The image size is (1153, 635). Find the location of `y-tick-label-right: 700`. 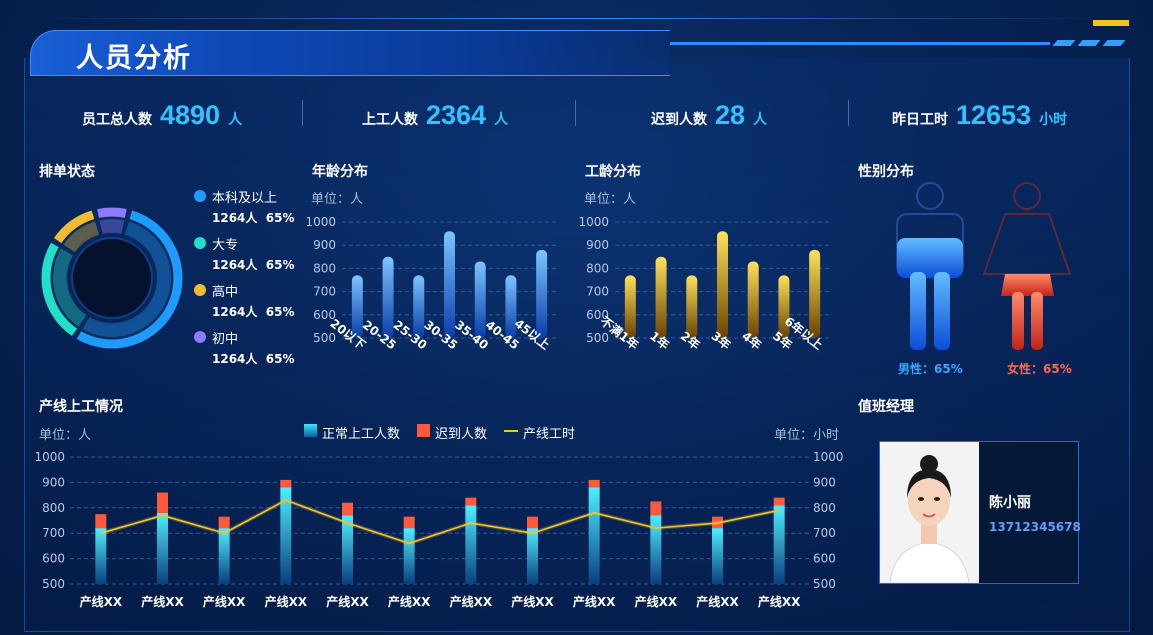

y-tick-label-right: 700 is located at coordinates (824, 533).